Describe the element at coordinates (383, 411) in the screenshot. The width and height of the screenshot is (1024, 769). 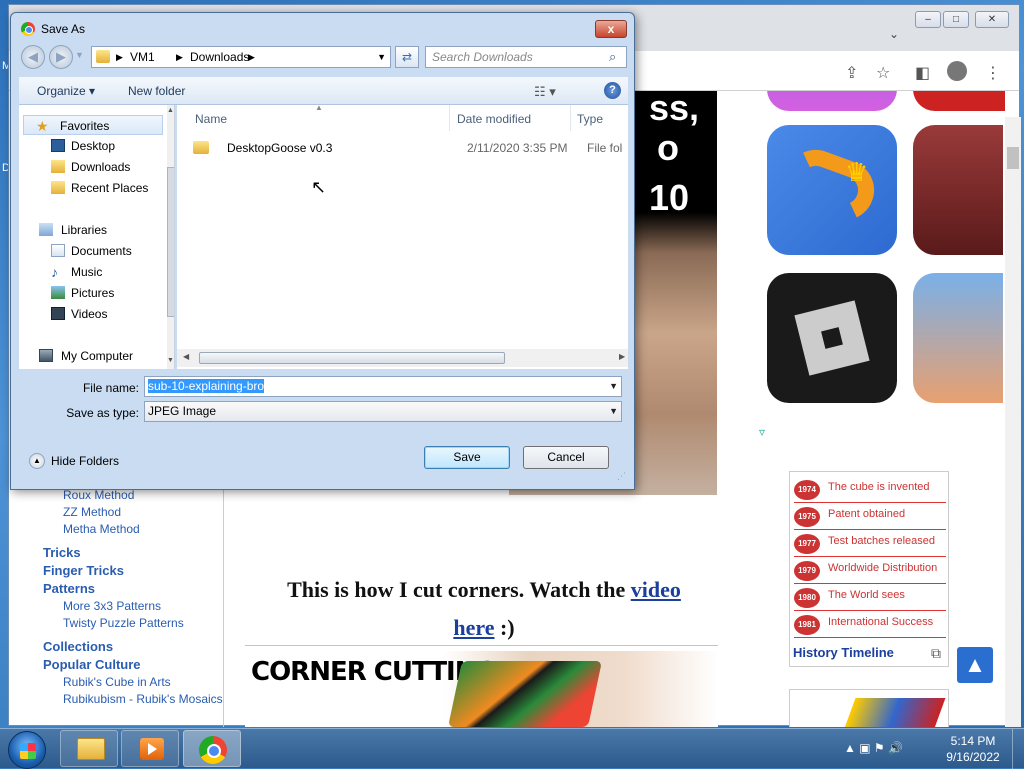
I see `save-as-type-select: JPEG Image ▼` at that location.